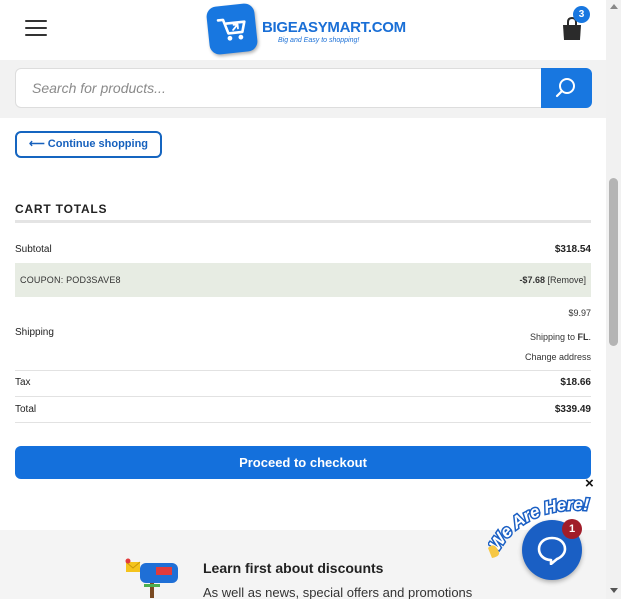 Image resolution: width=621 pixels, height=599 pixels. I want to click on remove-coupon-link: [Remove], so click(566, 280).